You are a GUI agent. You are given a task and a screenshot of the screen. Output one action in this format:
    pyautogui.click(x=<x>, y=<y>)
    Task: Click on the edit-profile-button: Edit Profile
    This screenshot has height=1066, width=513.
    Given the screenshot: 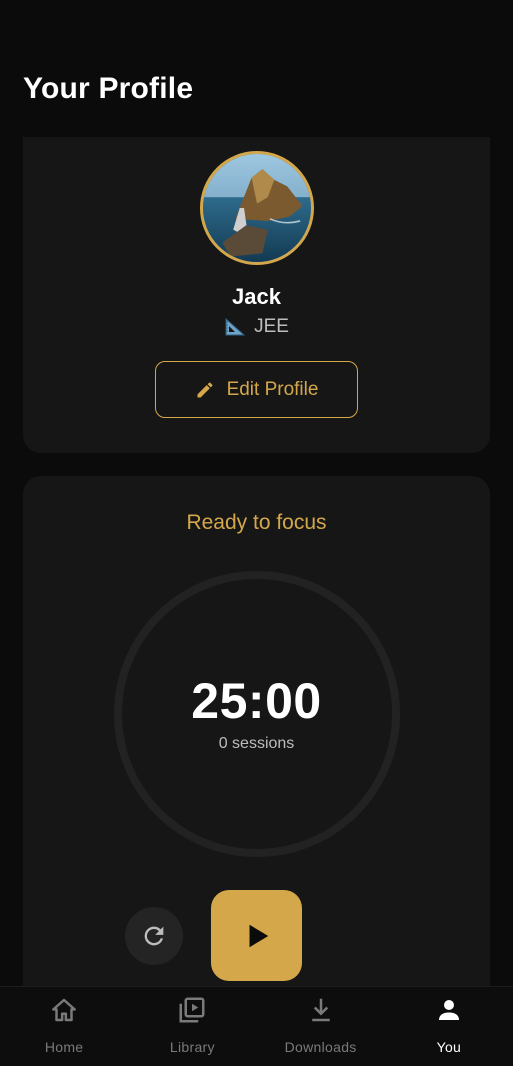 What is the action you would take?
    pyautogui.click(x=256, y=389)
    